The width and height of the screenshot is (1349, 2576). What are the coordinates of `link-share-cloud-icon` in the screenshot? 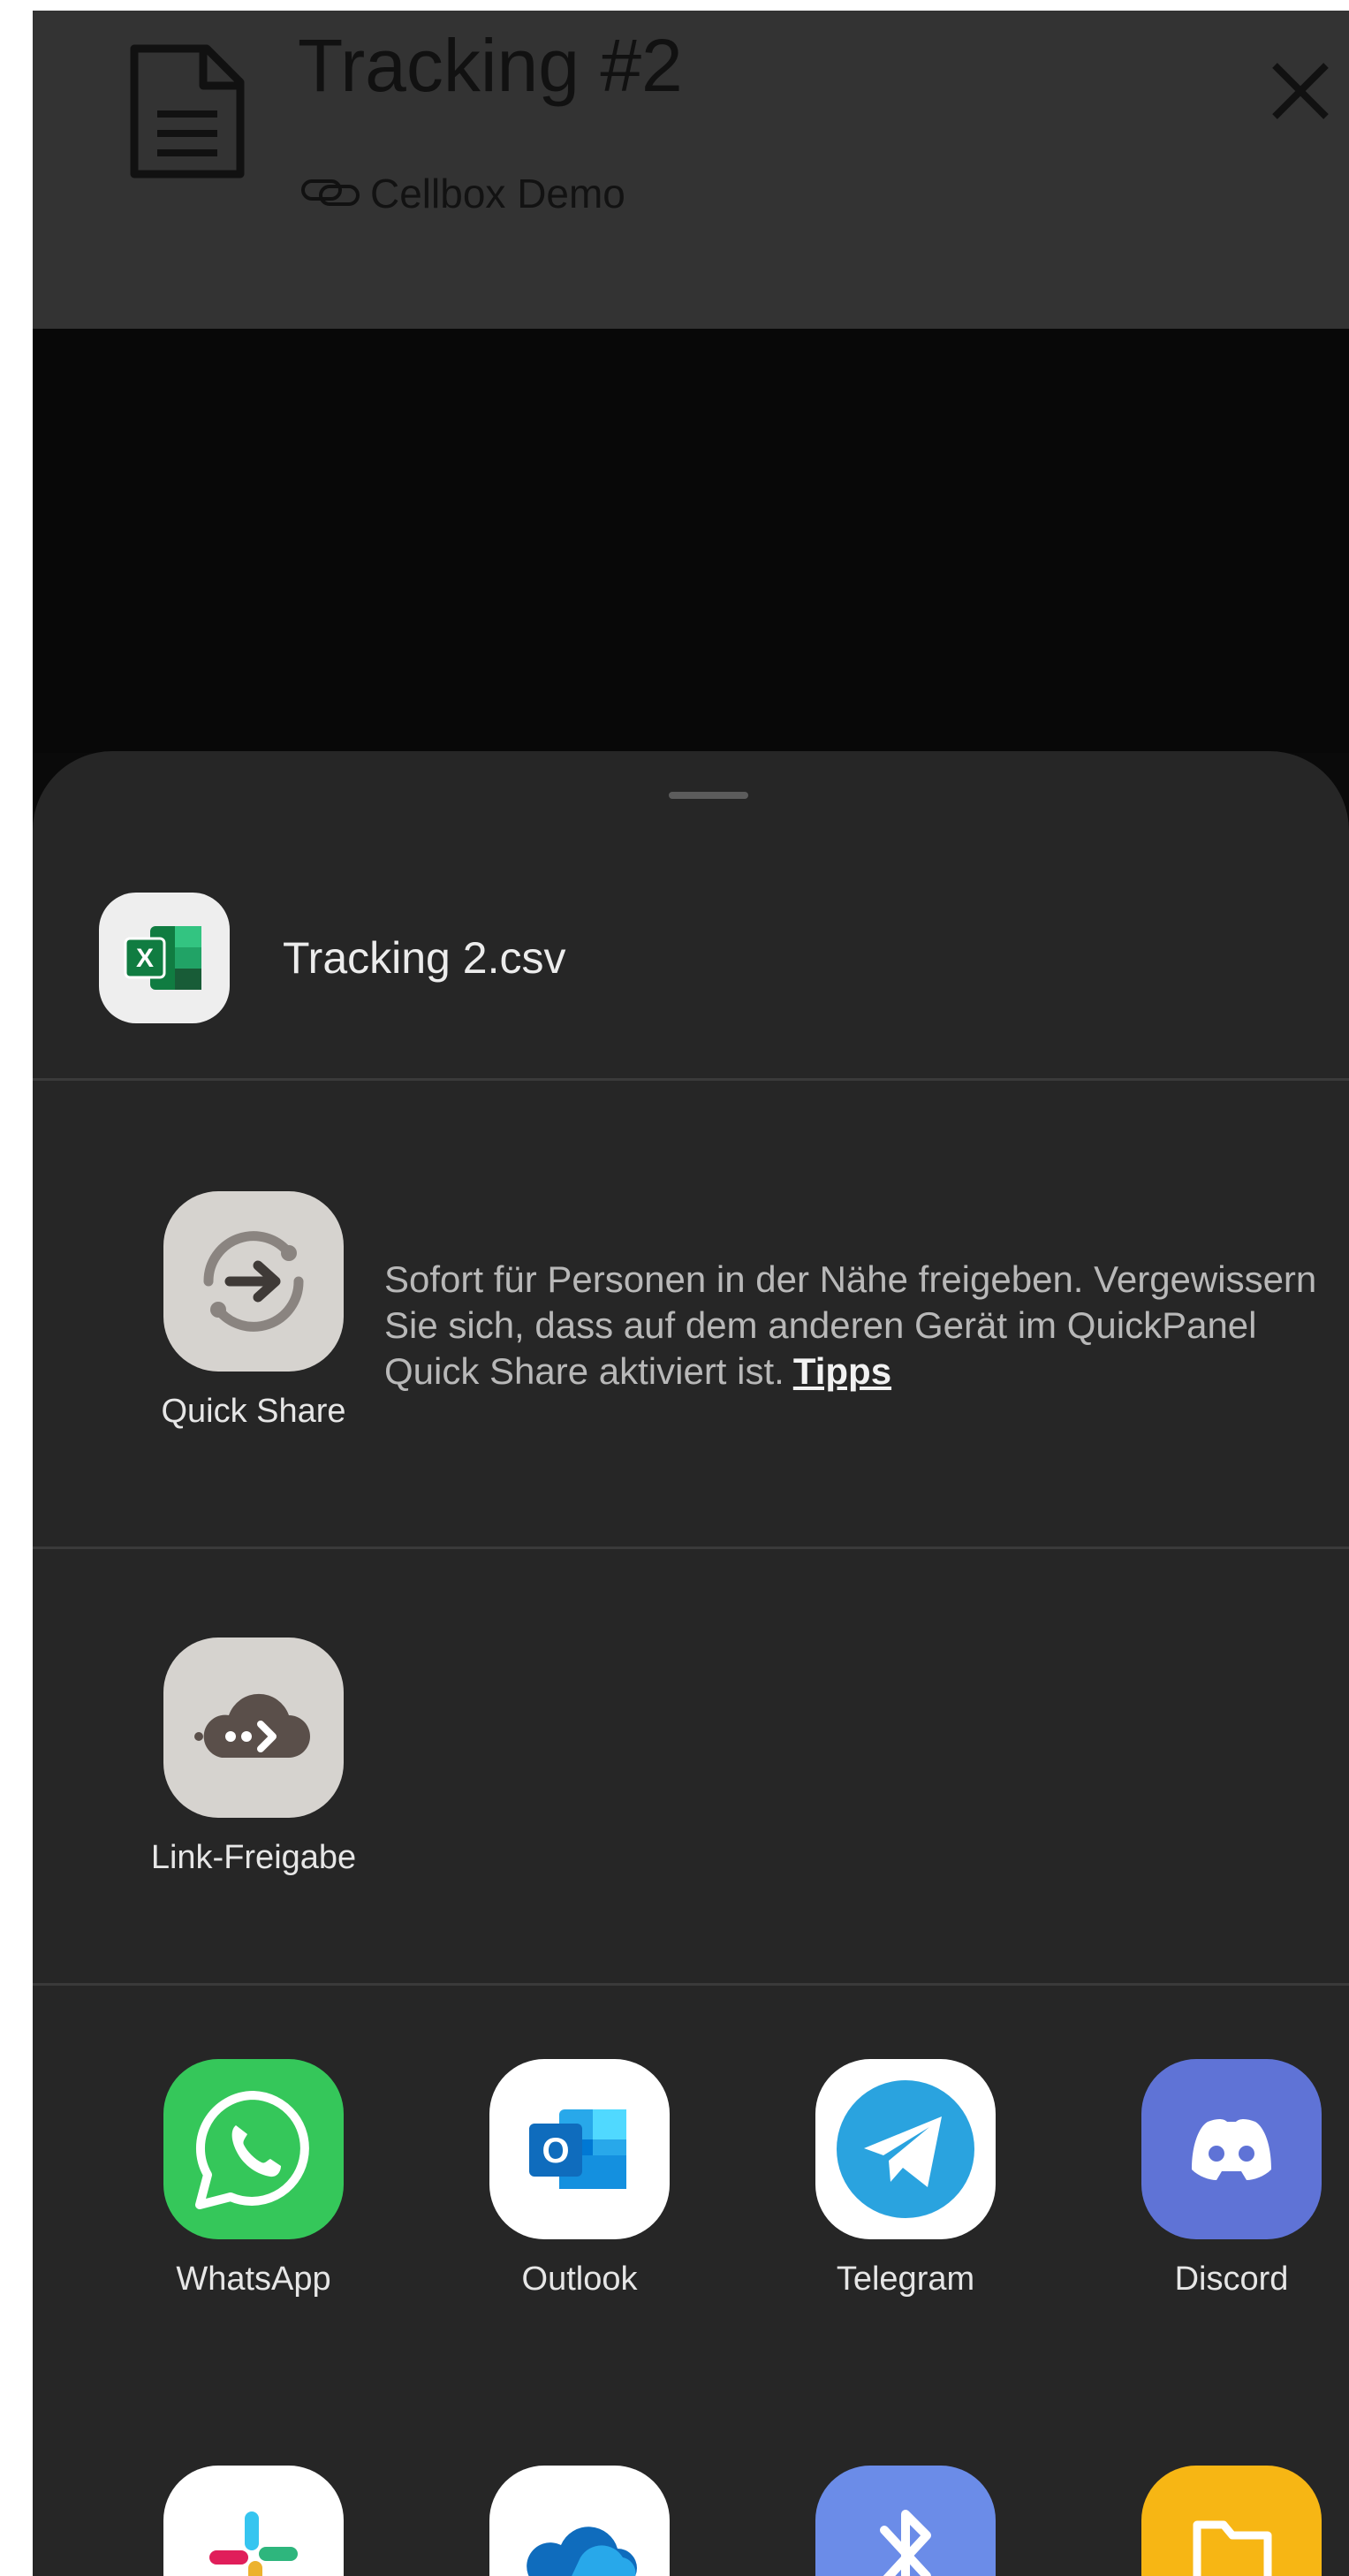 It's located at (253, 1728).